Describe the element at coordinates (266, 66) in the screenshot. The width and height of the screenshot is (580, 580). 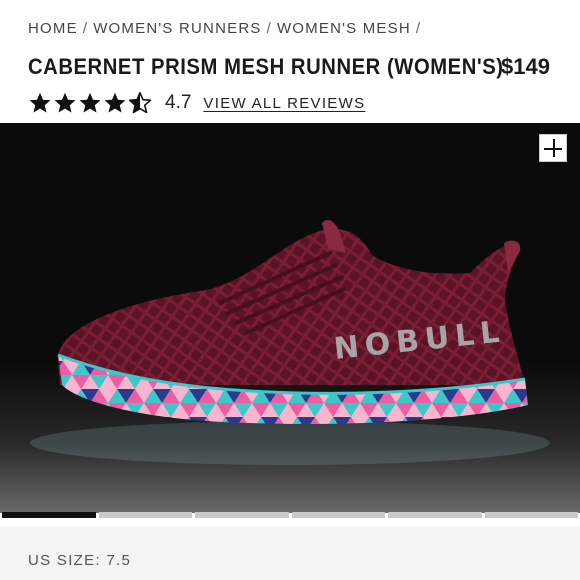
I see `product-title: CABERNET PRISM MESH RUNNER (WOMEN'S)` at that location.